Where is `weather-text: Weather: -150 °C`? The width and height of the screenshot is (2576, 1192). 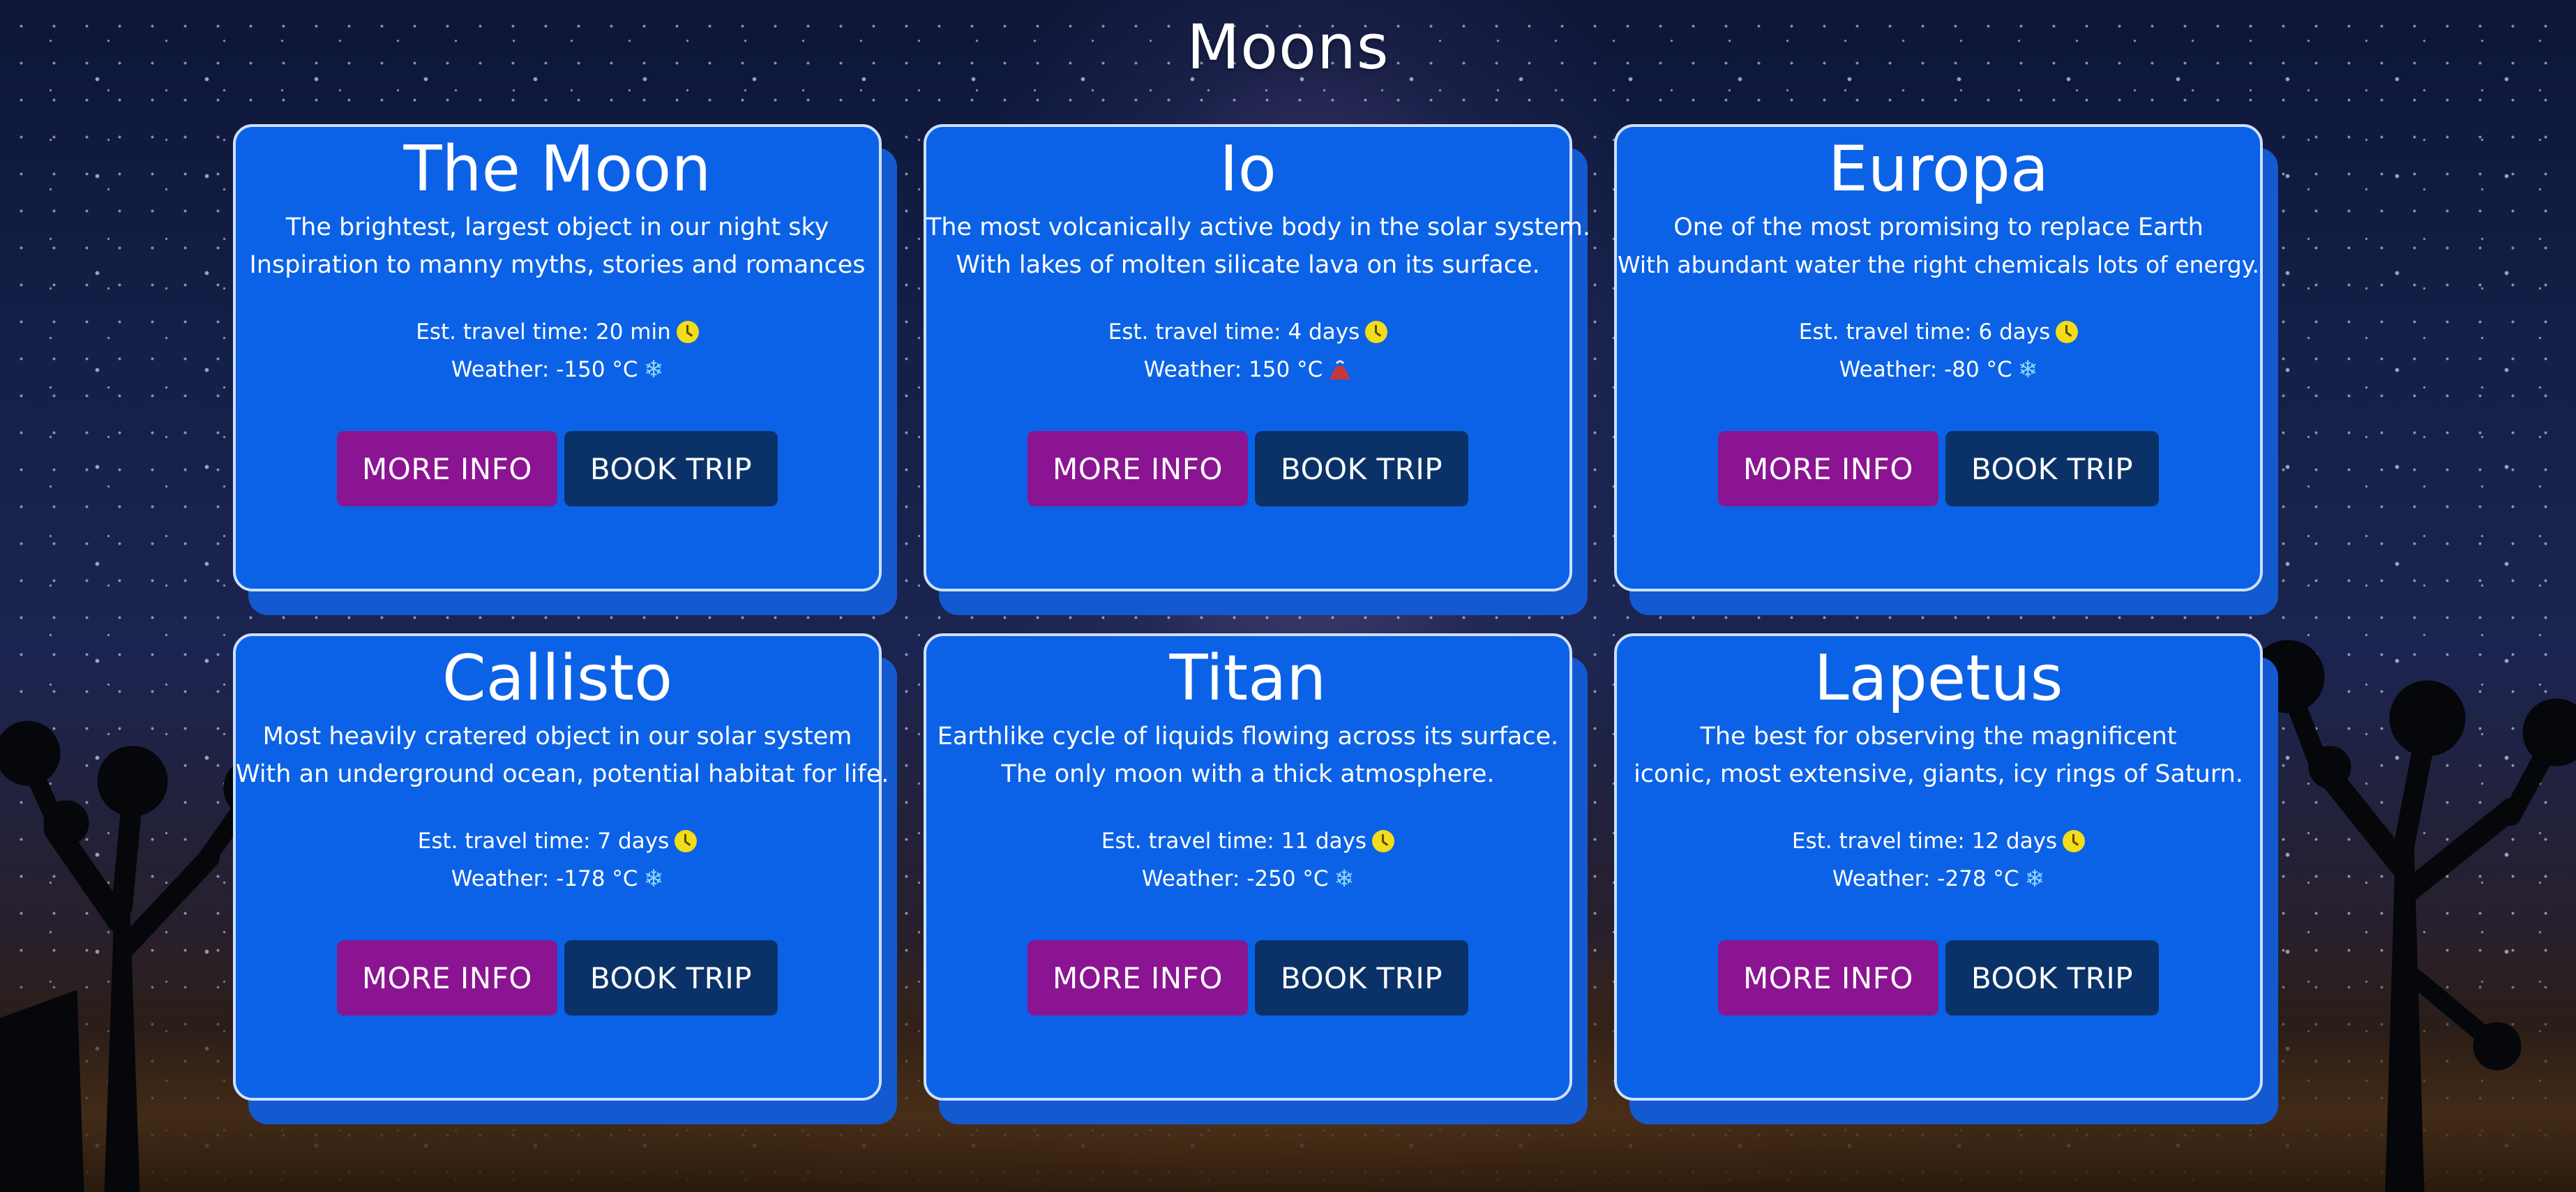 weather-text: Weather: -150 °C is located at coordinates (544, 369).